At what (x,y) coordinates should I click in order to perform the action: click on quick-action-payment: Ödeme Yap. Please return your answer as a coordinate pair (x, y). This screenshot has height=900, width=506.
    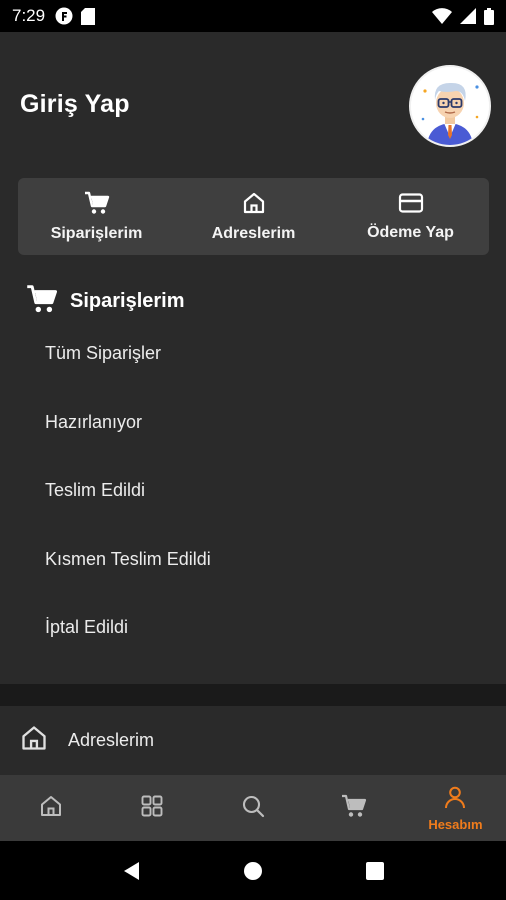
    Looking at the image, I should click on (410, 216).